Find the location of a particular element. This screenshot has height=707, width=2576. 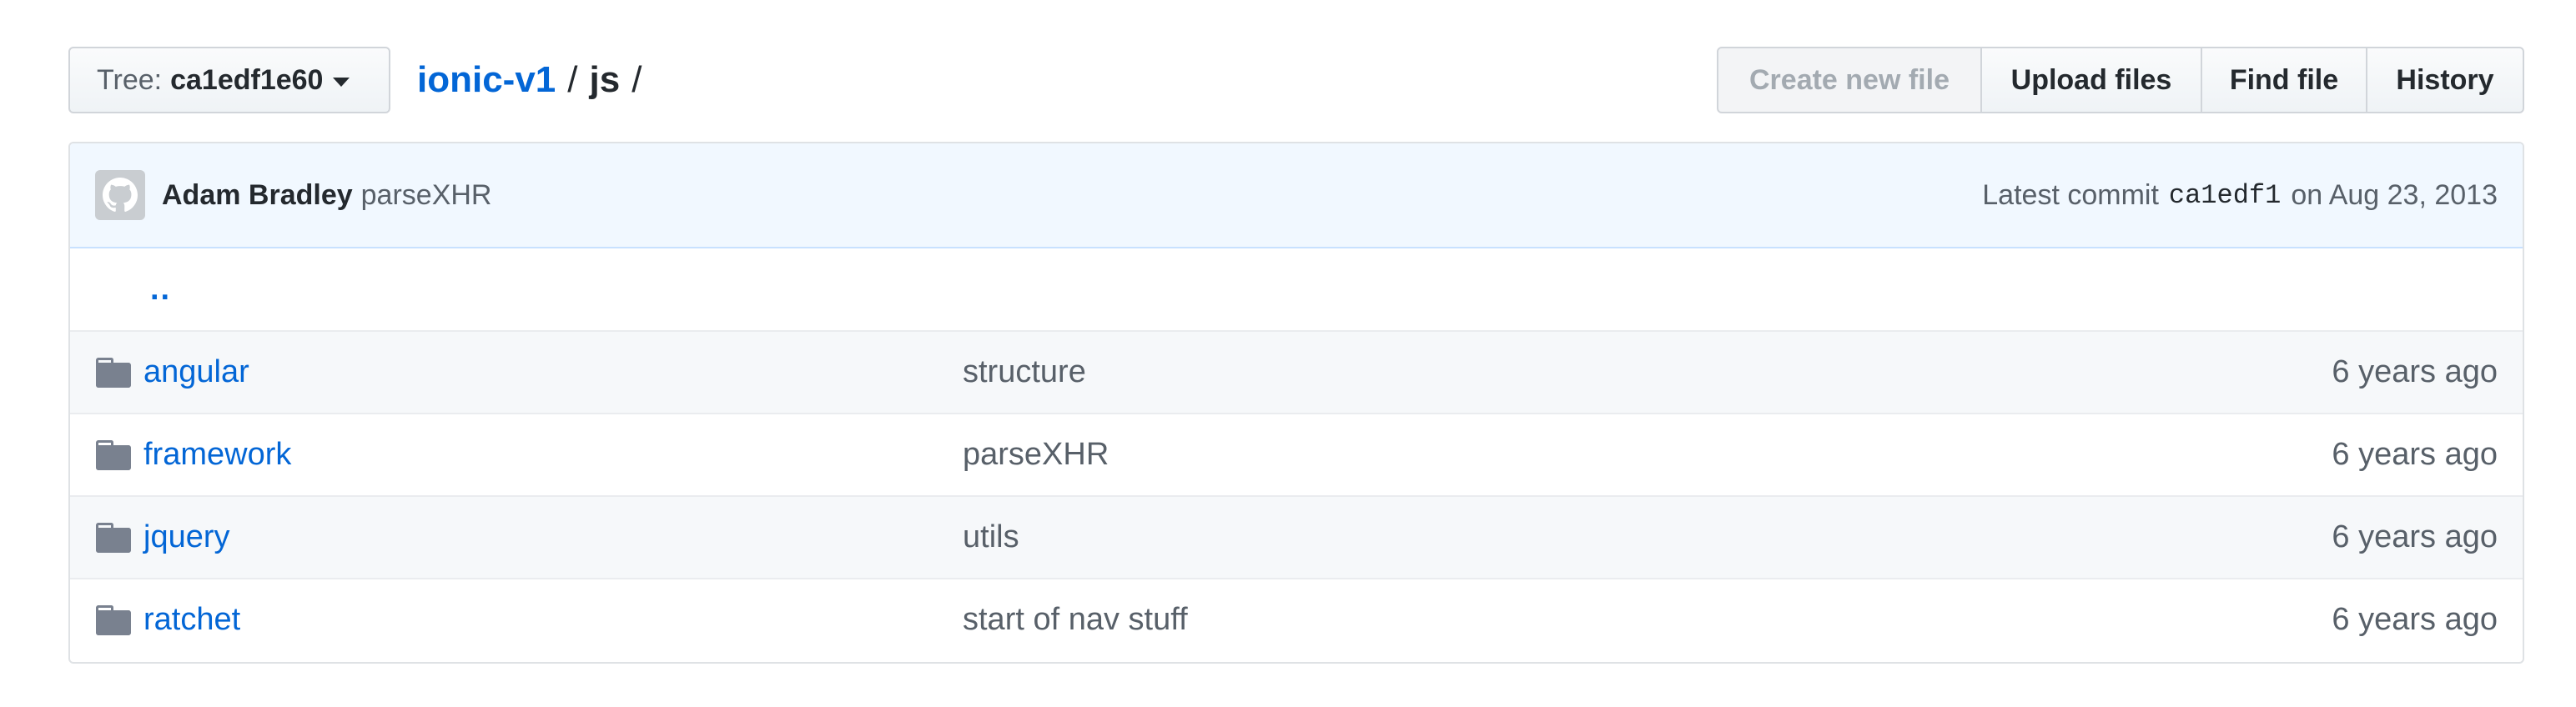

latest-commit-label: Latest commit is located at coordinates (2070, 194).